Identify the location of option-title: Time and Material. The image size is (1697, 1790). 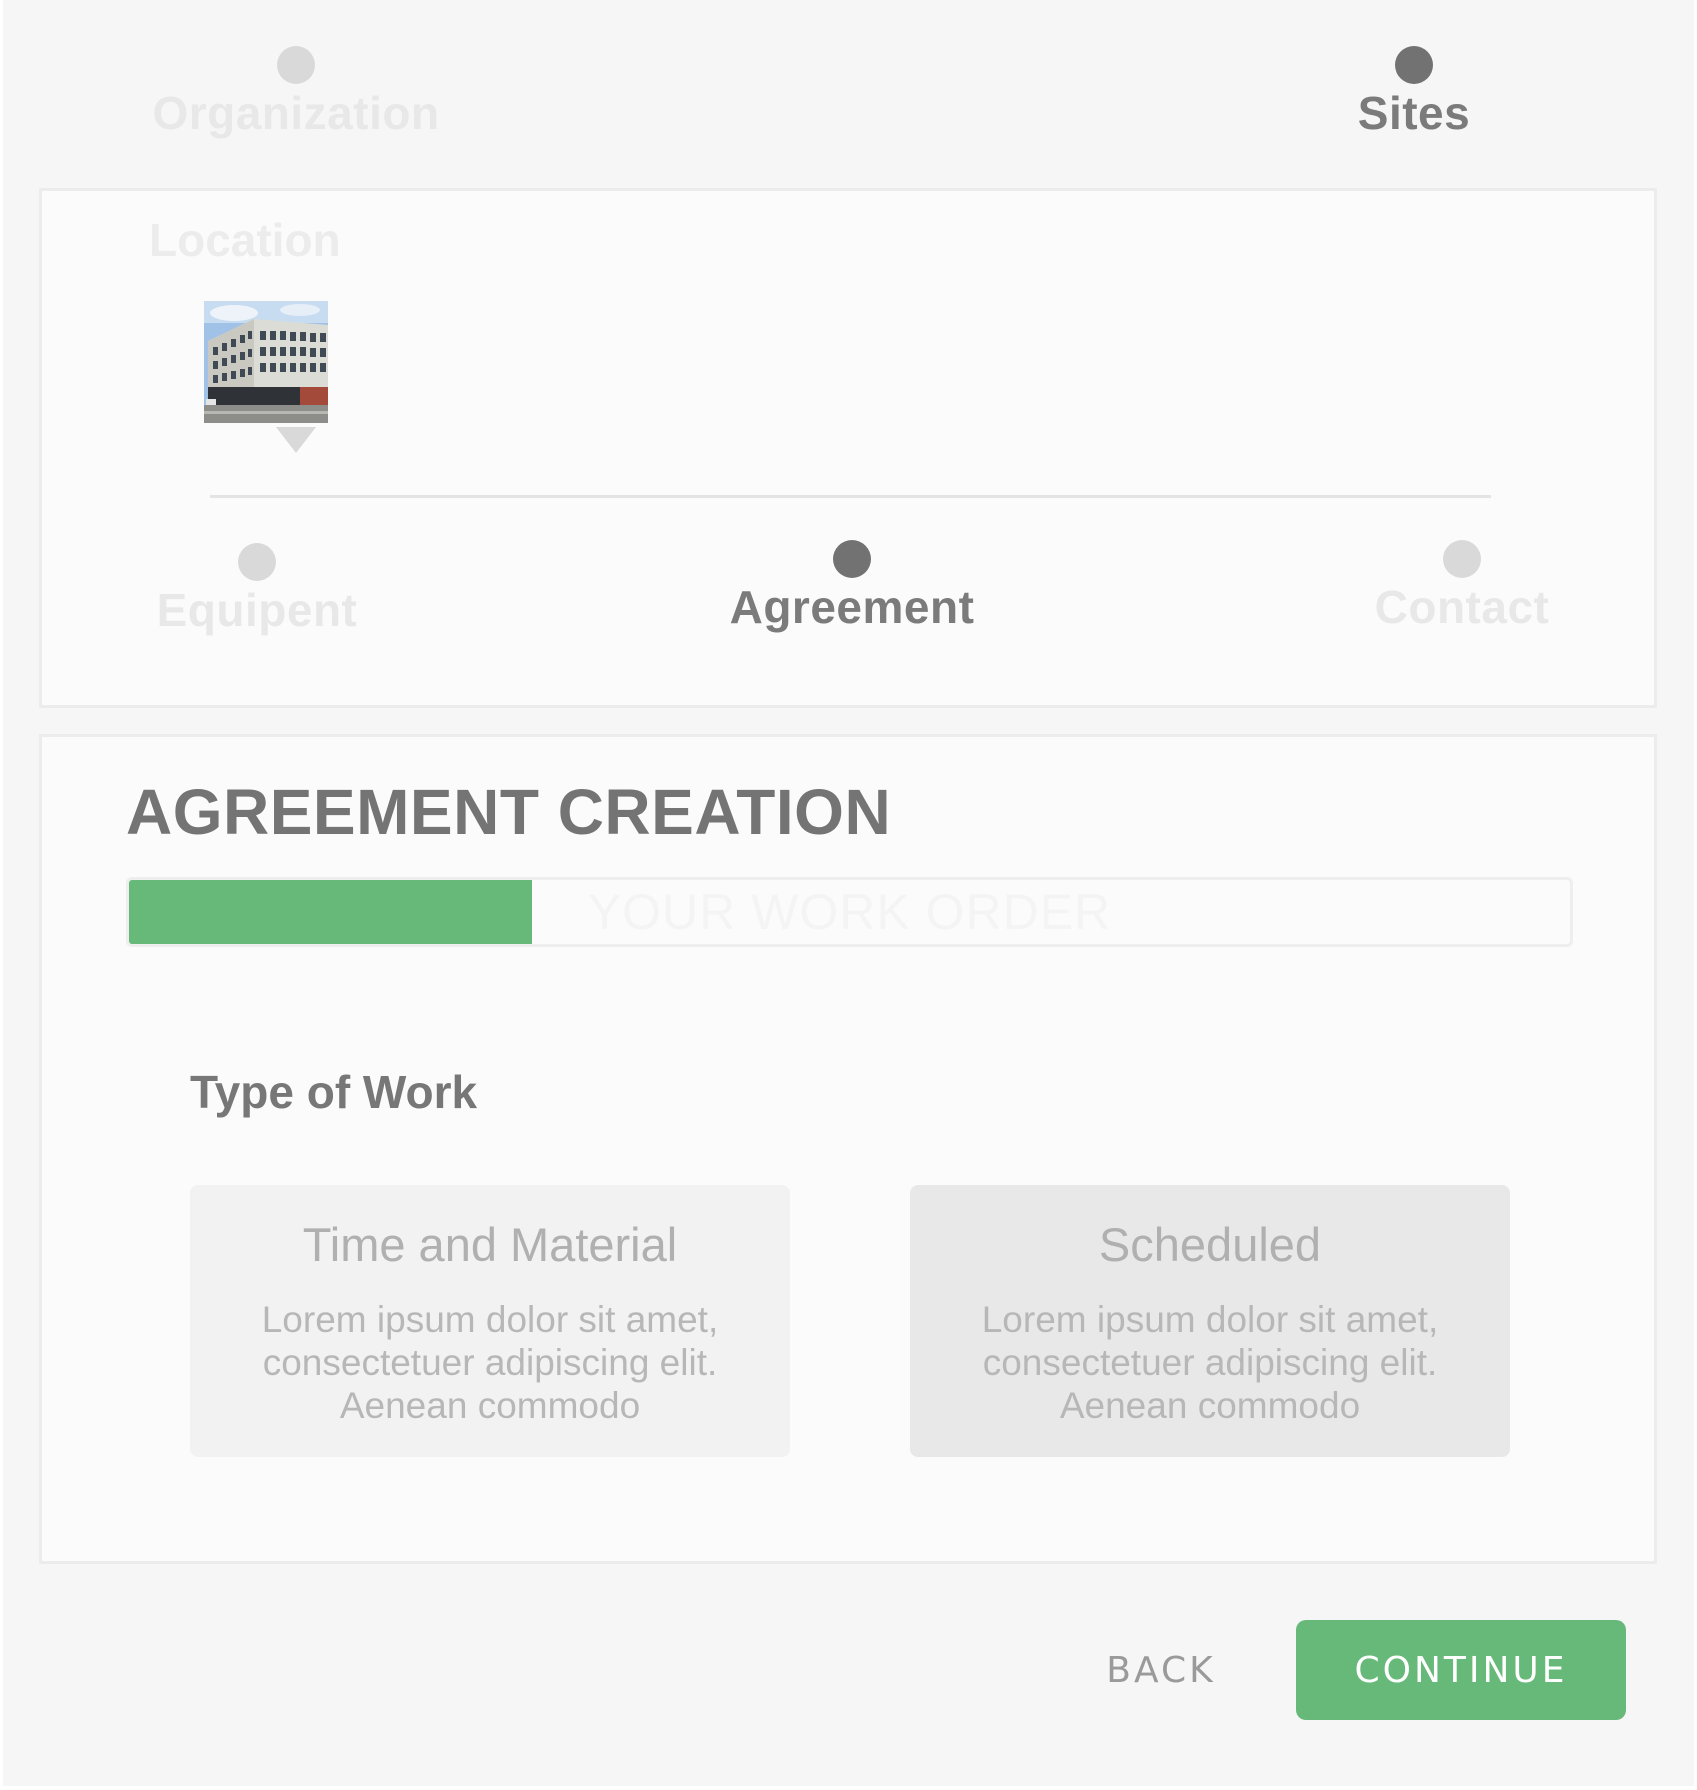
(490, 1244).